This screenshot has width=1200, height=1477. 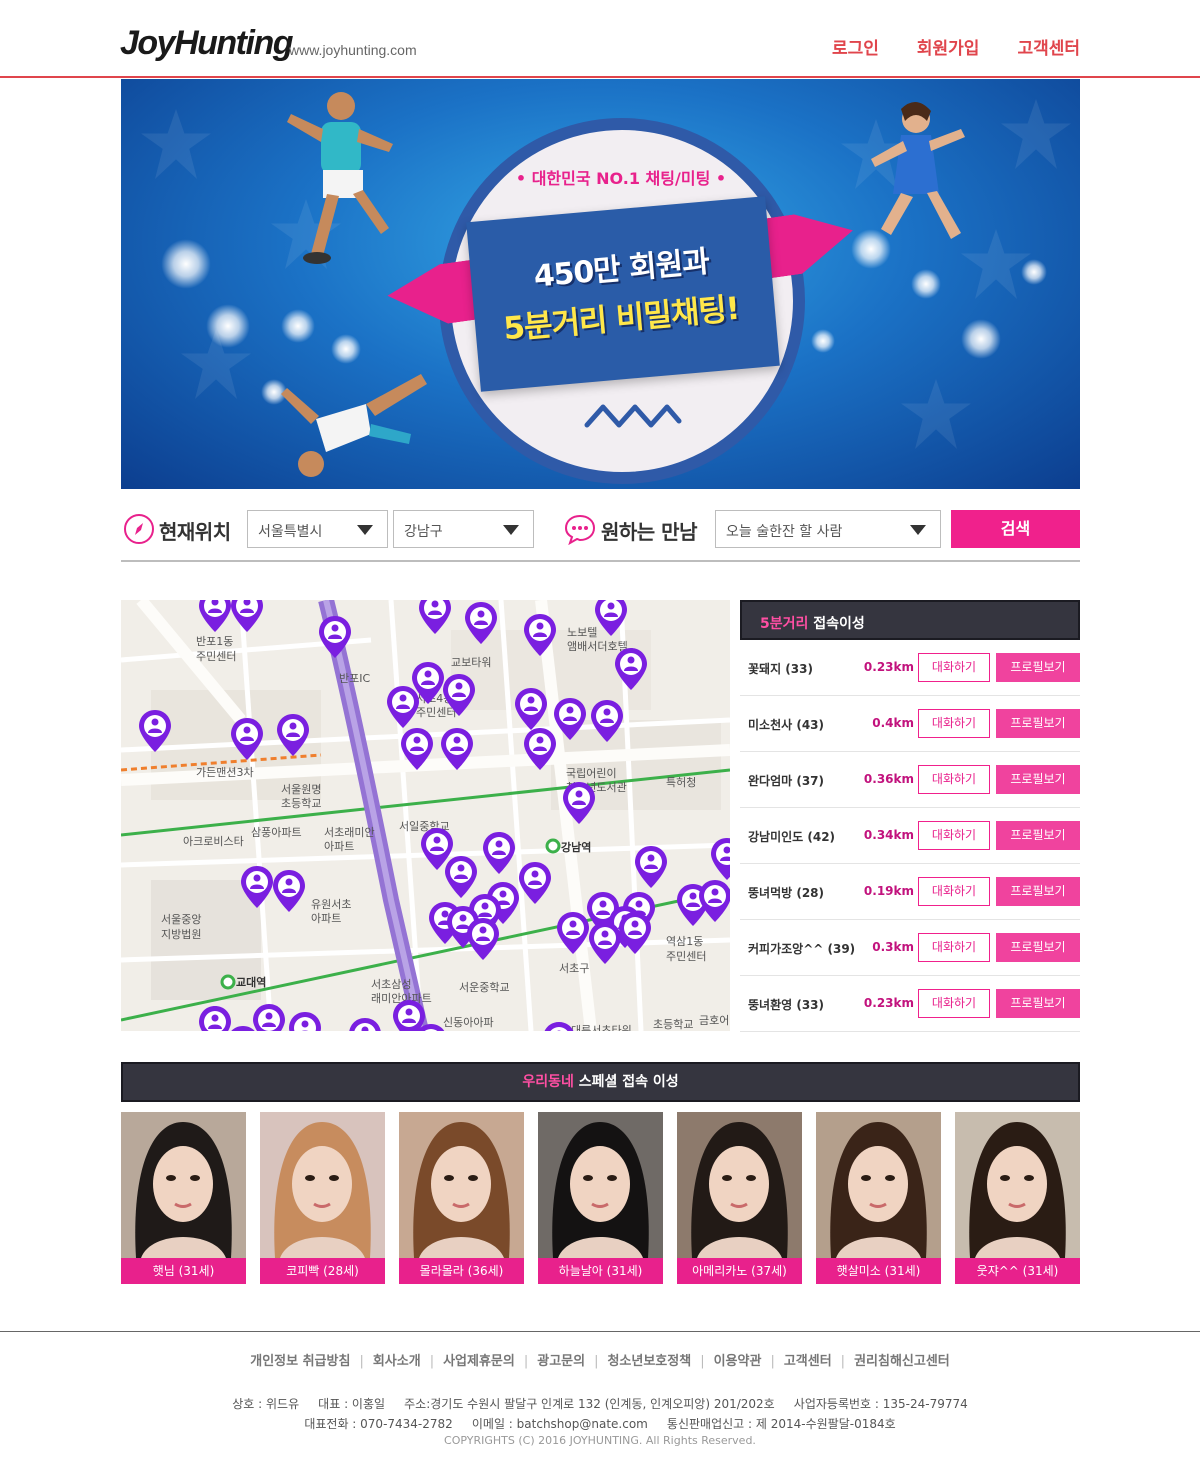 I want to click on special-member-card: 아메리카노 (37세), so click(x=739, y=1198).